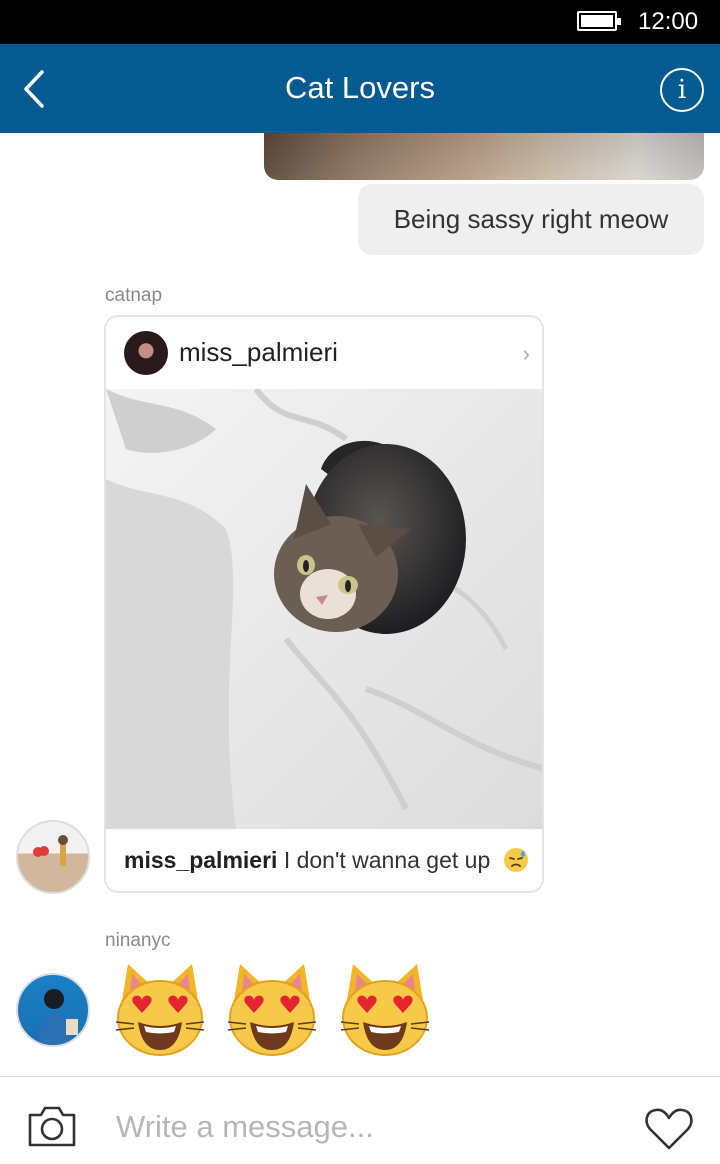 Image resolution: width=720 pixels, height=1164 pixels. I want to click on camera-icon, so click(52, 1126).